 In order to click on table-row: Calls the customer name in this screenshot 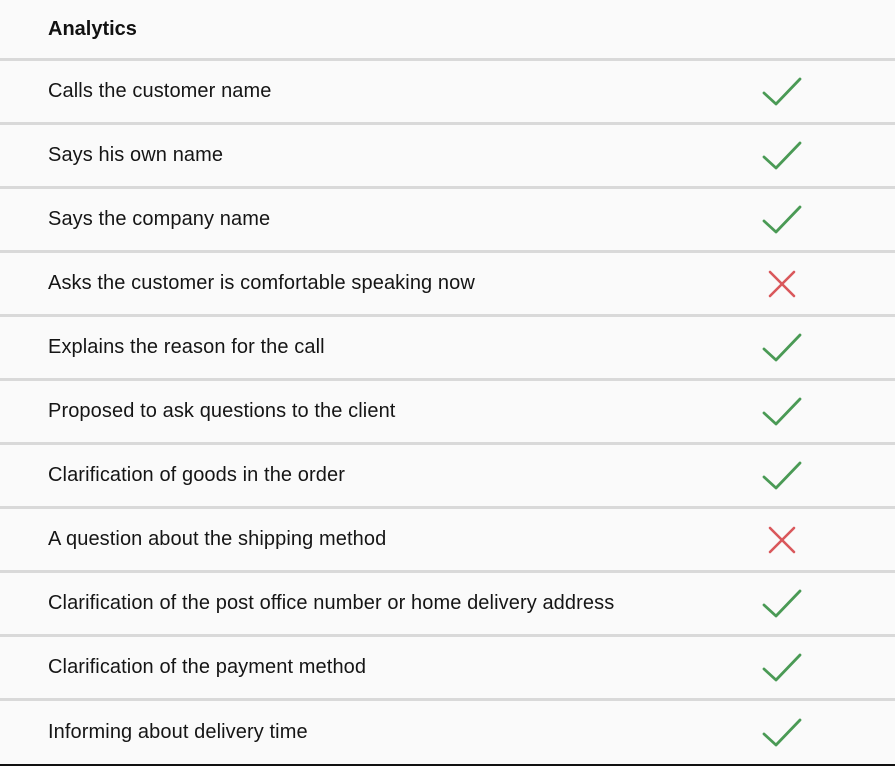, I will do `click(447, 93)`.